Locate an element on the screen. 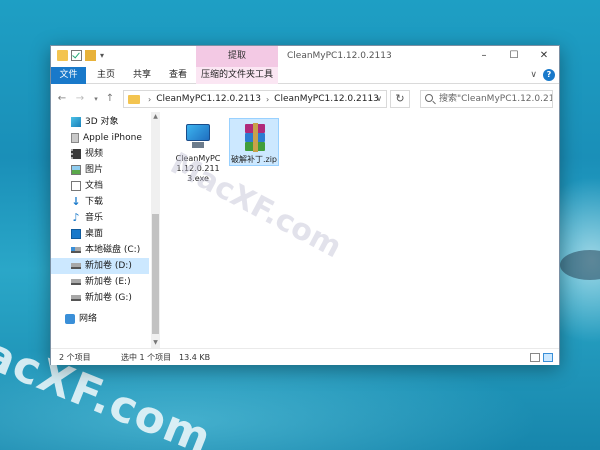 This screenshot has width=600, height=450. nav-item-label: Apple iPhone is located at coordinates (112, 138).